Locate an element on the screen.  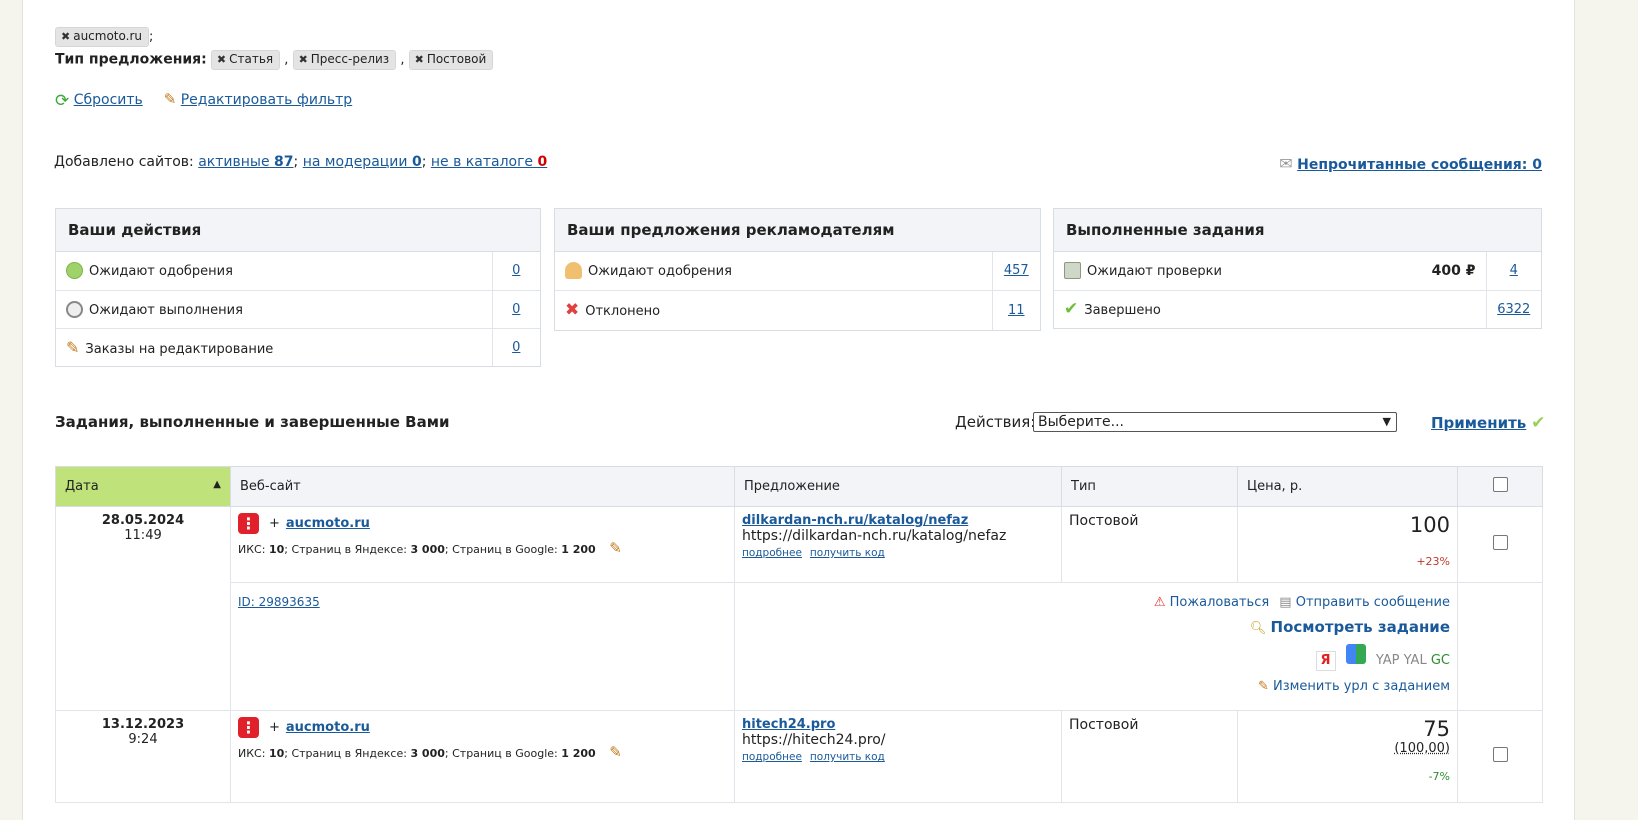
plus-circle-icon is located at coordinates (74, 271).